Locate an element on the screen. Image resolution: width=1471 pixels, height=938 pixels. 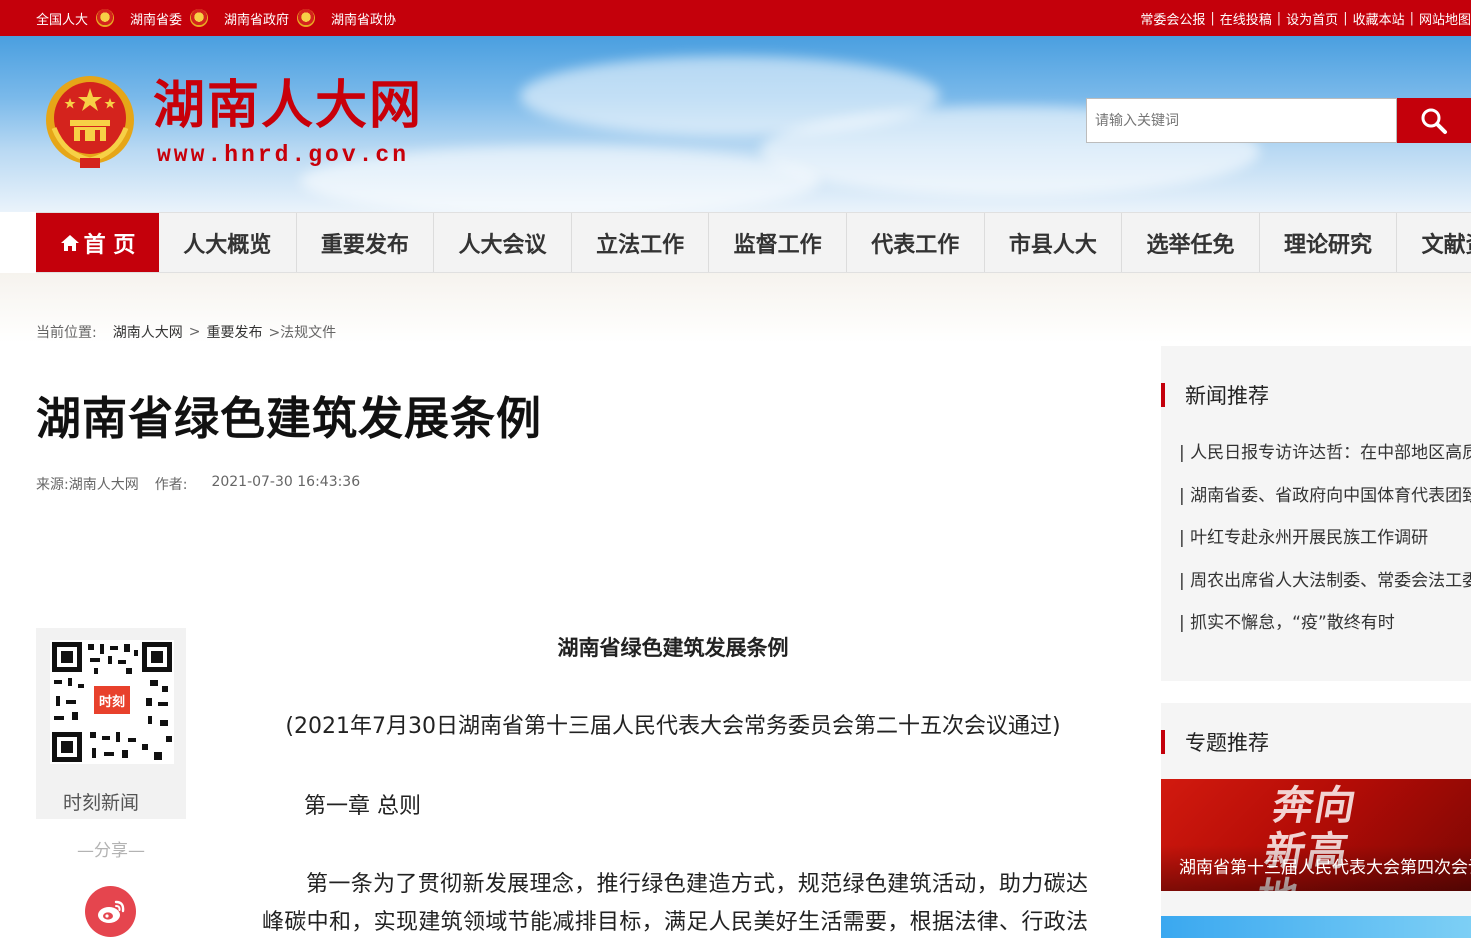
news-panel-title: 新闻推荐 is located at coordinates (1215, 395).